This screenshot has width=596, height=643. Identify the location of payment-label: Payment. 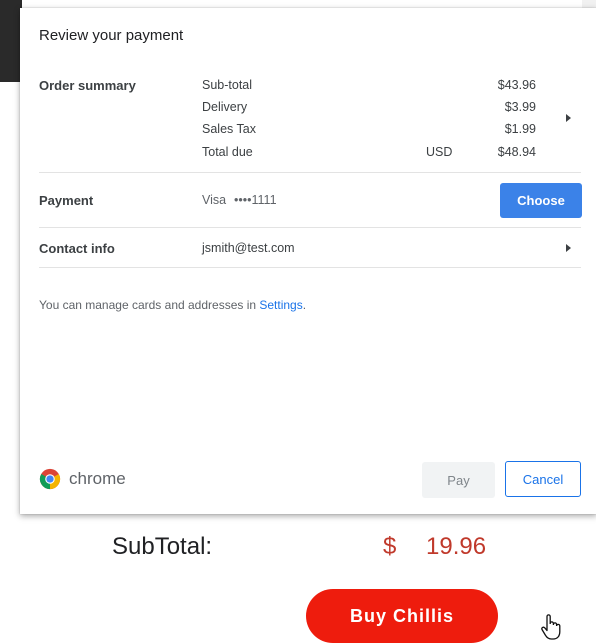
(66, 200).